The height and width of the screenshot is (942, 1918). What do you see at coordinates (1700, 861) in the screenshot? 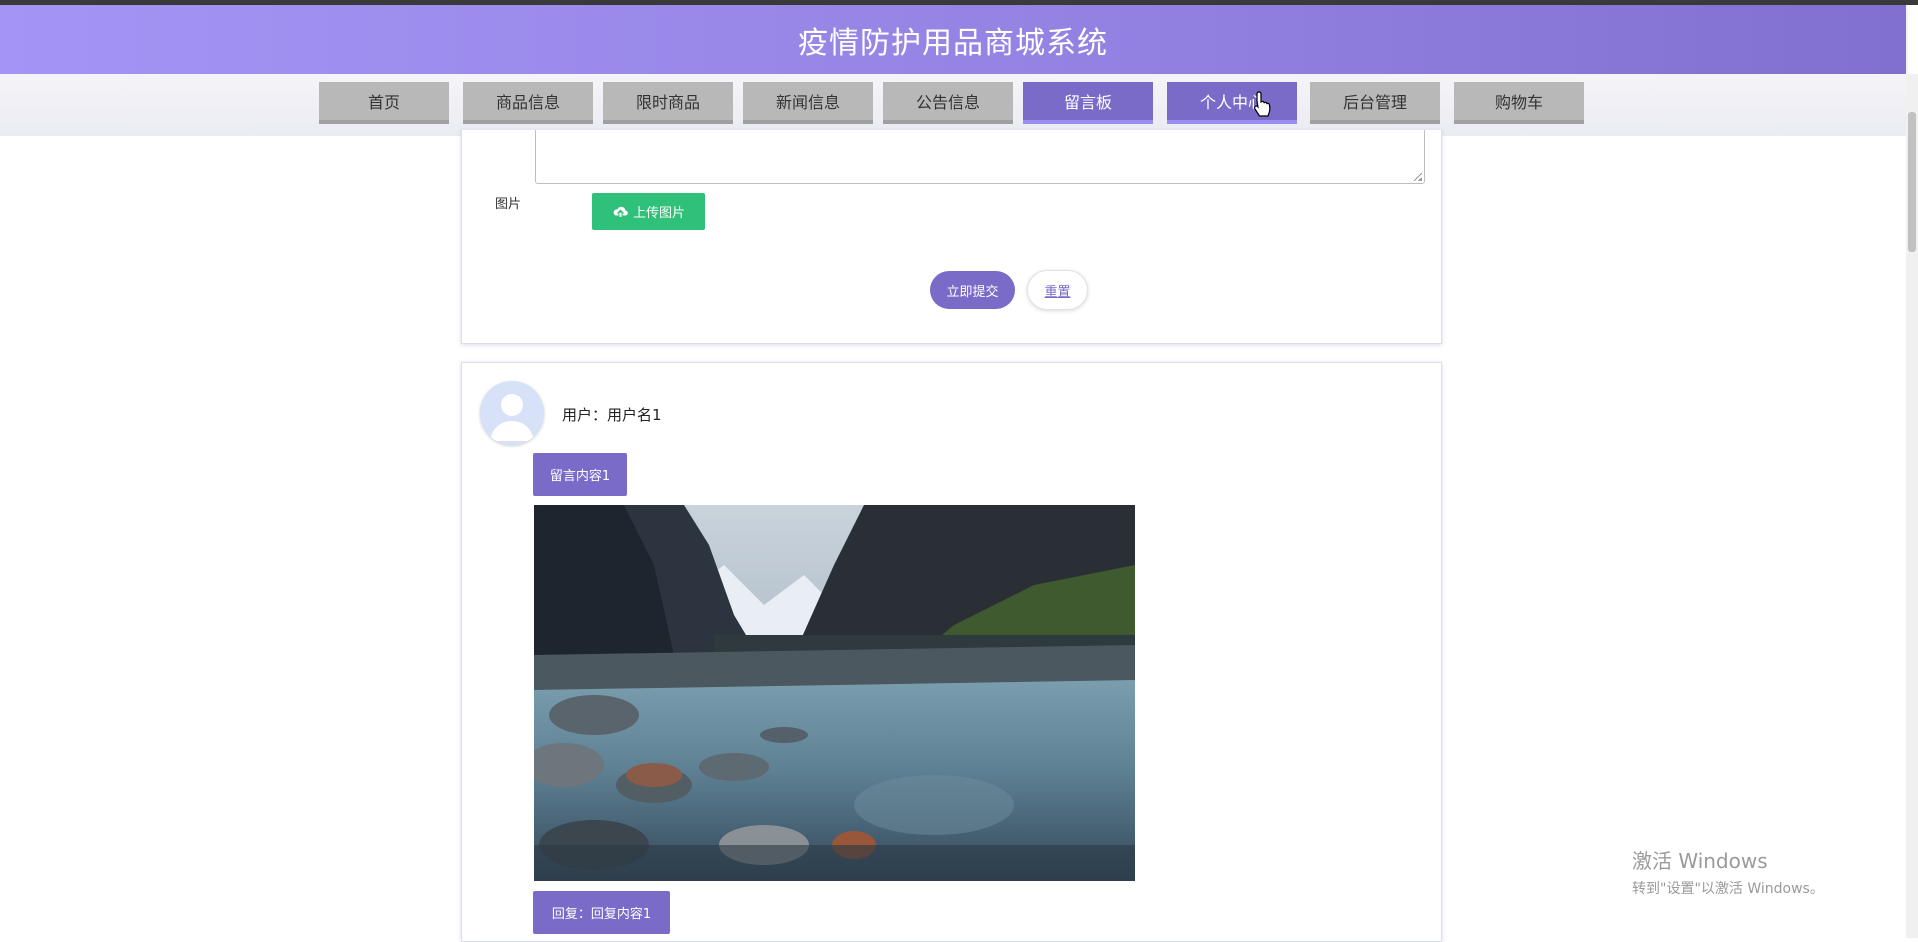
I see `watermark-title: 激活 Windows` at bounding box center [1700, 861].